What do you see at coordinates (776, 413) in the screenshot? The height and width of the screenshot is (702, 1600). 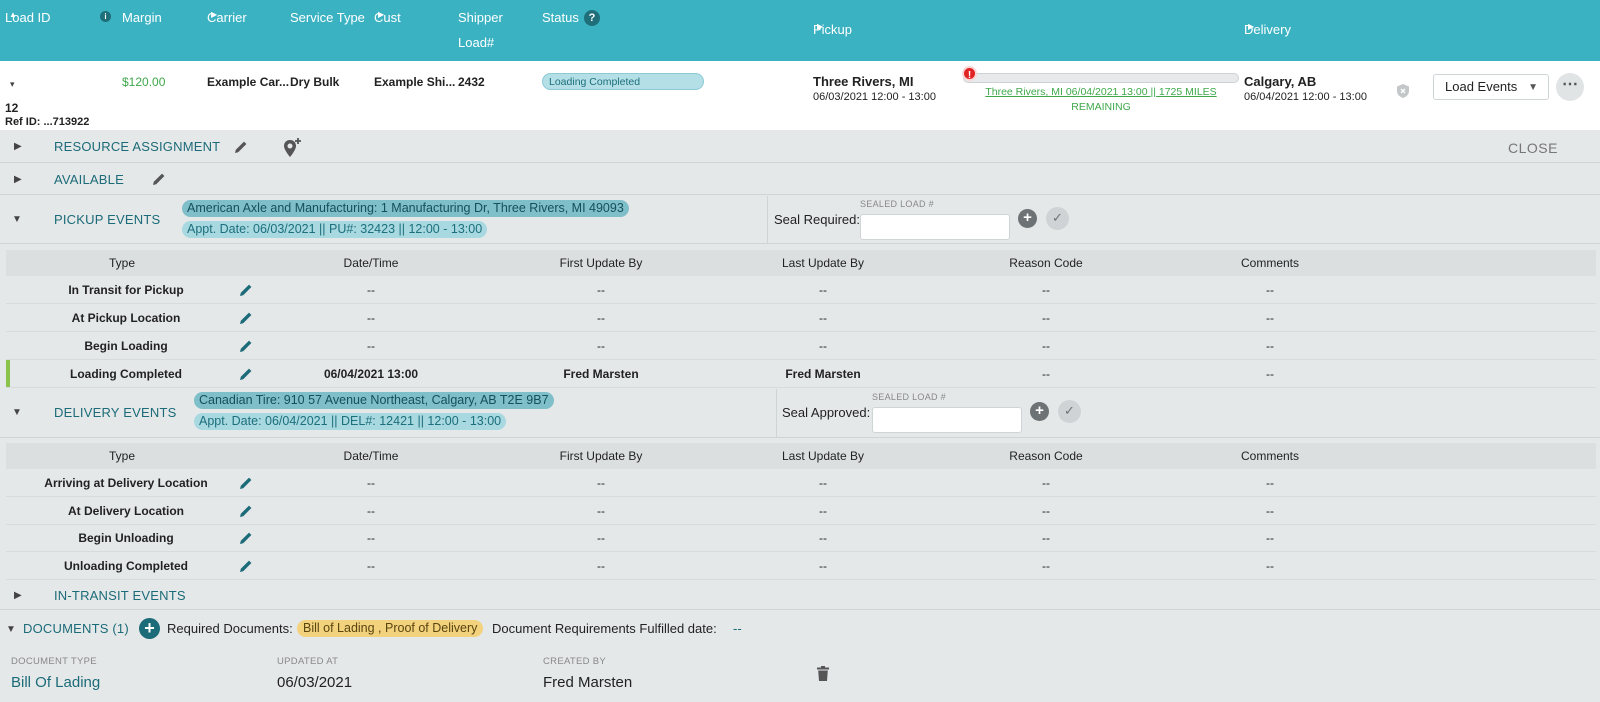 I see `divider` at bounding box center [776, 413].